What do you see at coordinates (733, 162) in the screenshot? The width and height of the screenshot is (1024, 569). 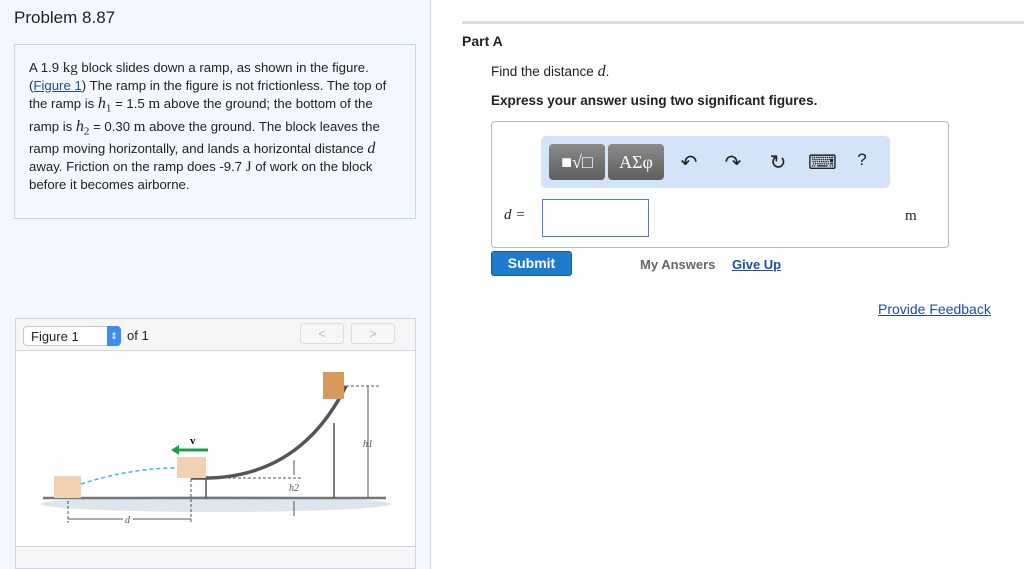 I see `redo-icon: ↷` at bounding box center [733, 162].